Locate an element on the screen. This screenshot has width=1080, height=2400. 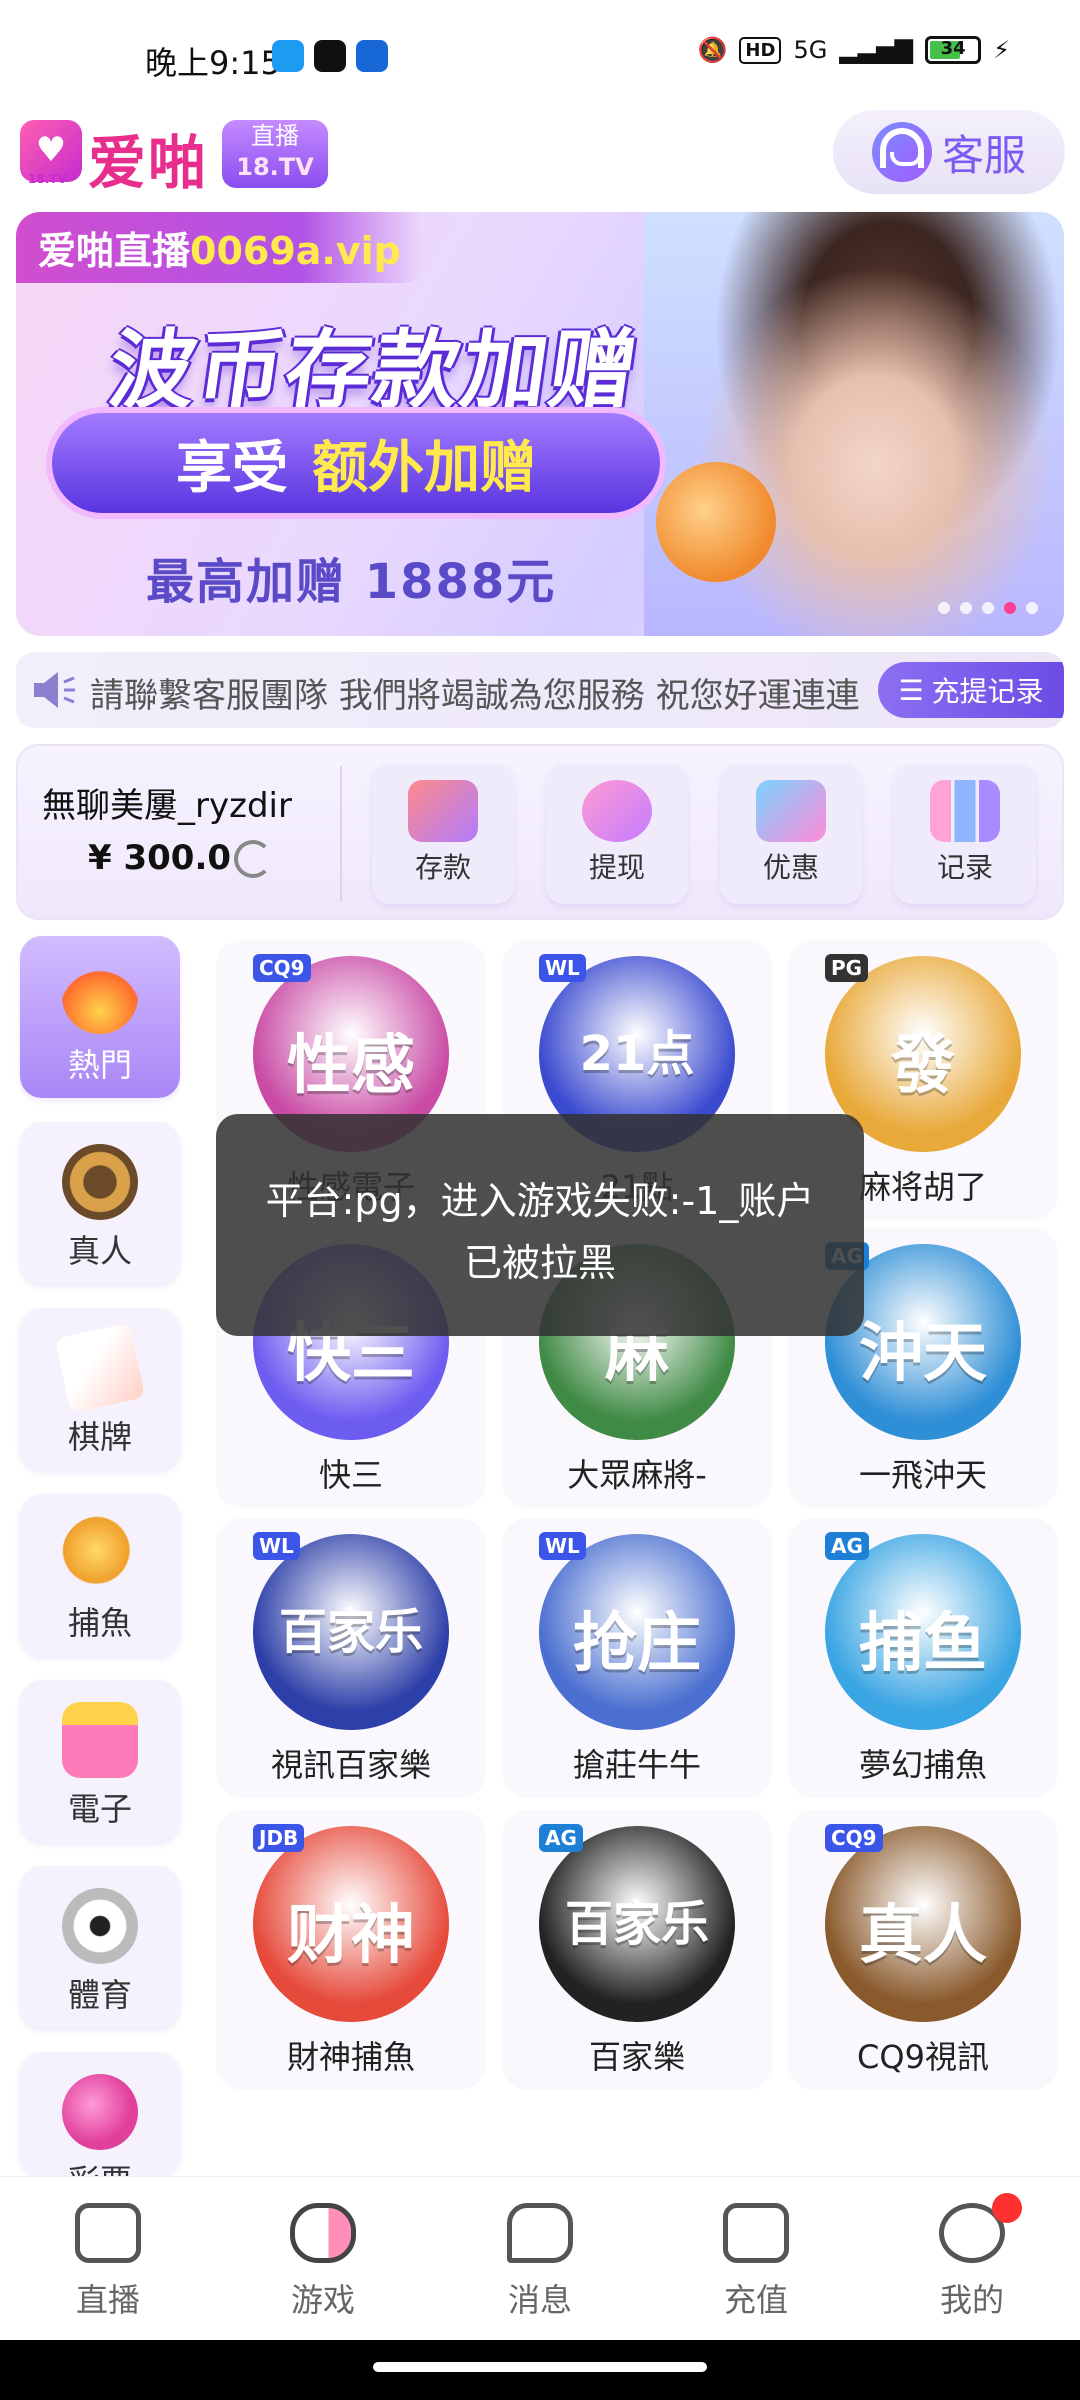
game-label: 搶莊牛牛 is located at coordinates (636, 1765).